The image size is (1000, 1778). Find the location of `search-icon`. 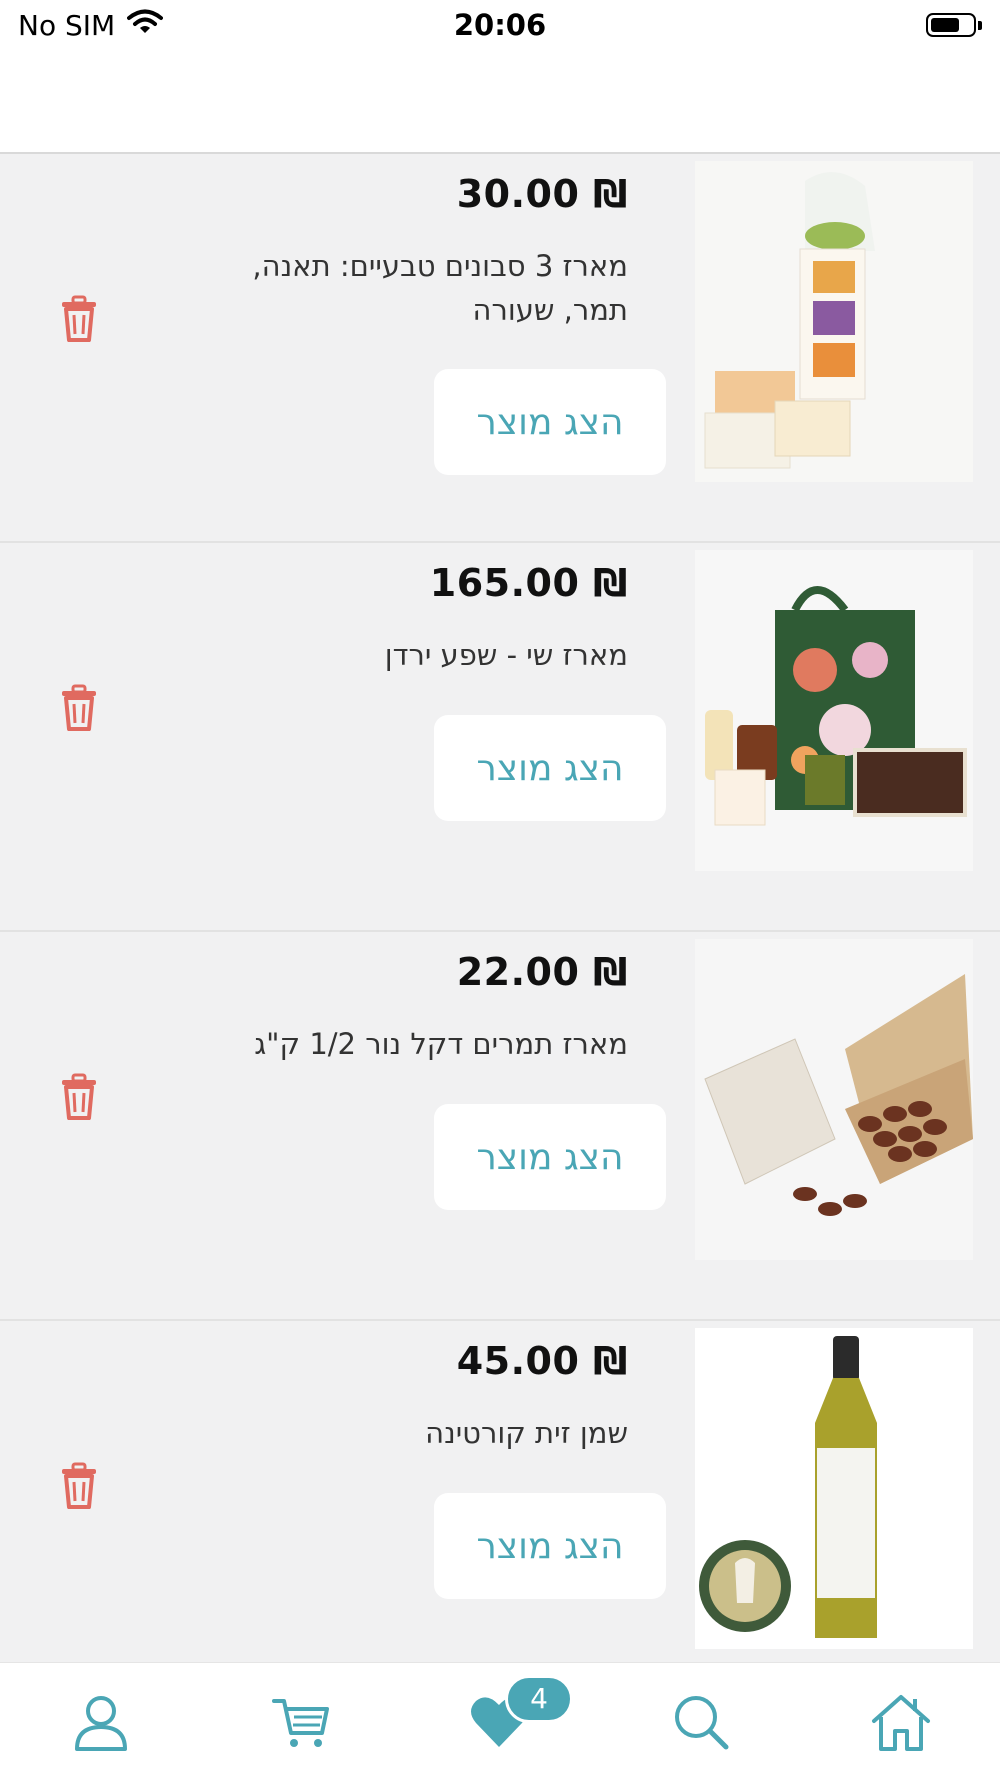

search-icon is located at coordinates (701, 1722).